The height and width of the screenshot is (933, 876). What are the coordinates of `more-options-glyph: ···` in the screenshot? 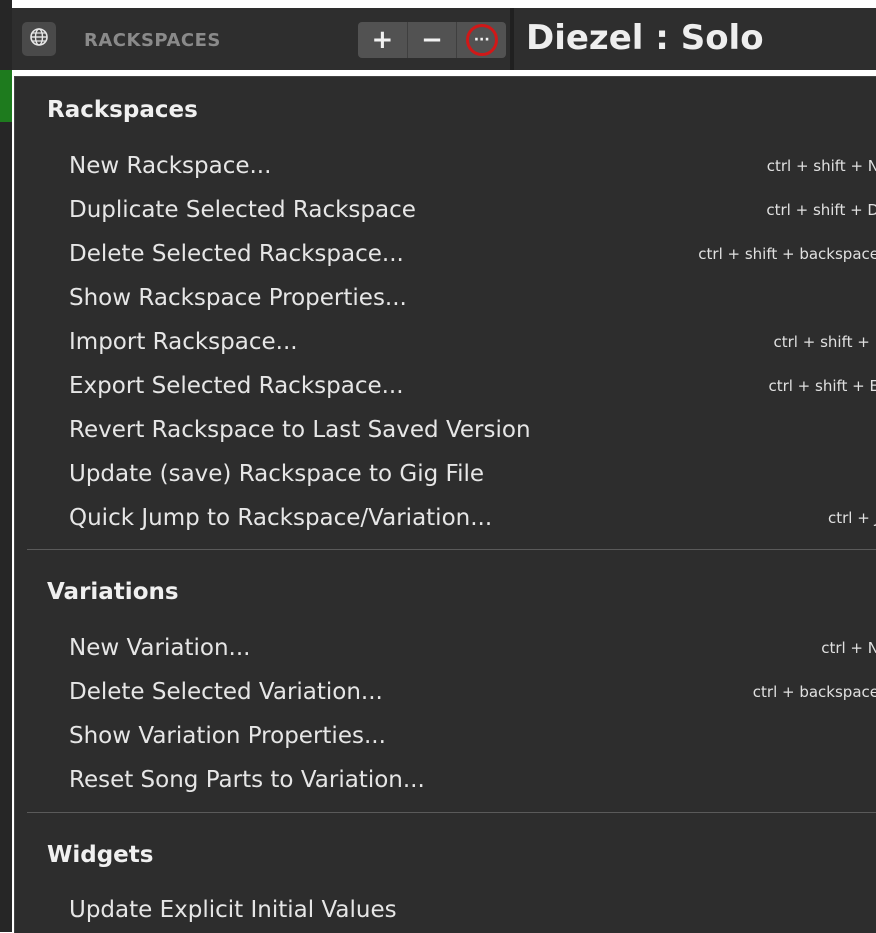 It's located at (481, 40).